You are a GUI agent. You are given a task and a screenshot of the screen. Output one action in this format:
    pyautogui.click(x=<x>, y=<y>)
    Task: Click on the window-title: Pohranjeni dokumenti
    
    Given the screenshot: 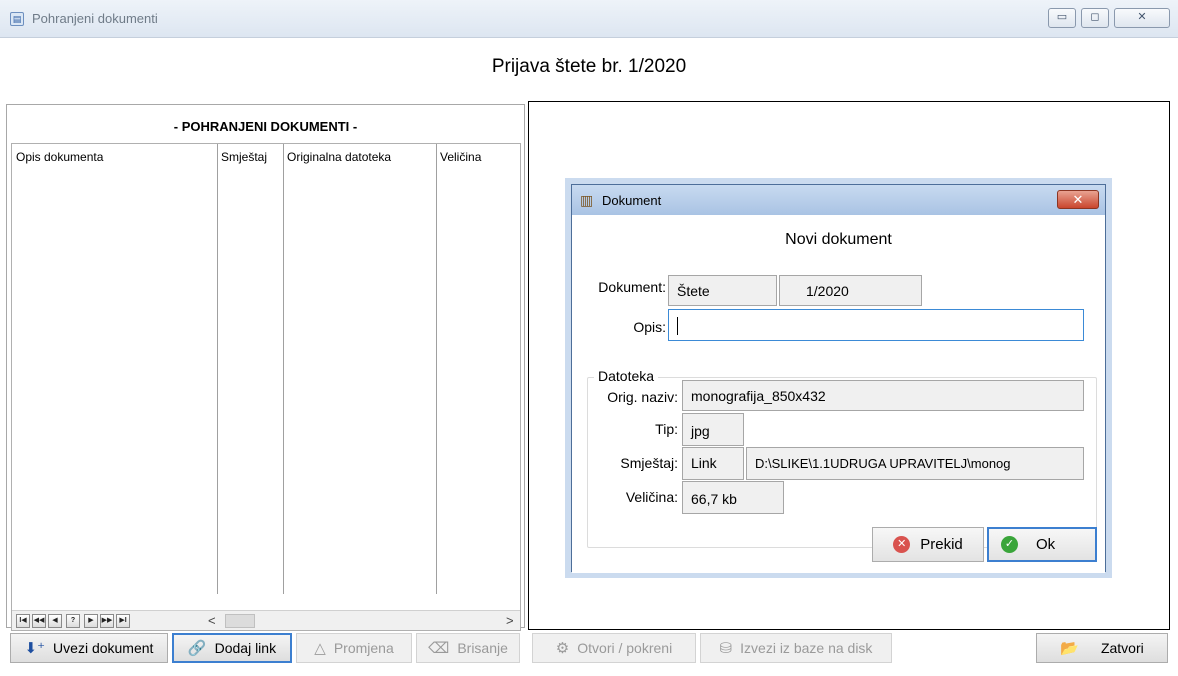 What is the action you would take?
    pyautogui.click(x=95, y=18)
    